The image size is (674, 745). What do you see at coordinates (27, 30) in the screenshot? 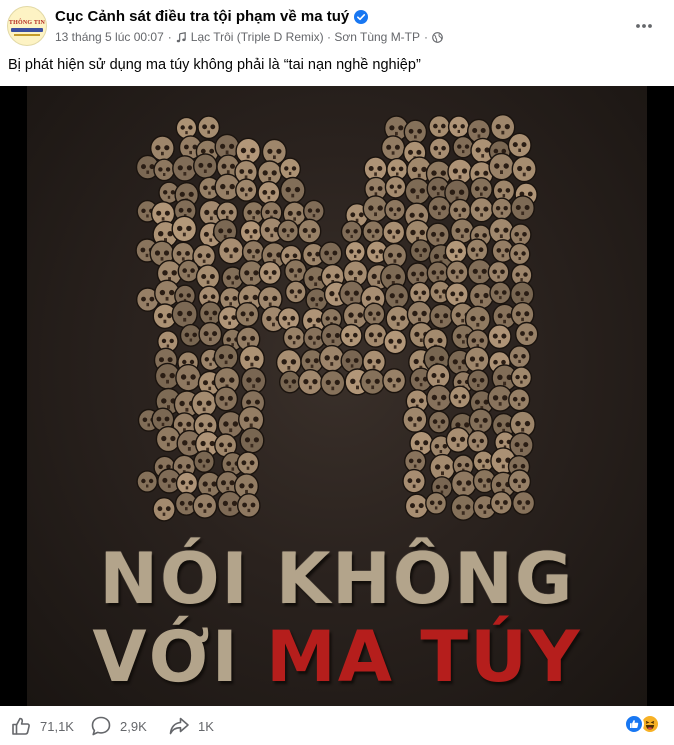
I see `avatar-logo-bar` at bounding box center [27, 30].